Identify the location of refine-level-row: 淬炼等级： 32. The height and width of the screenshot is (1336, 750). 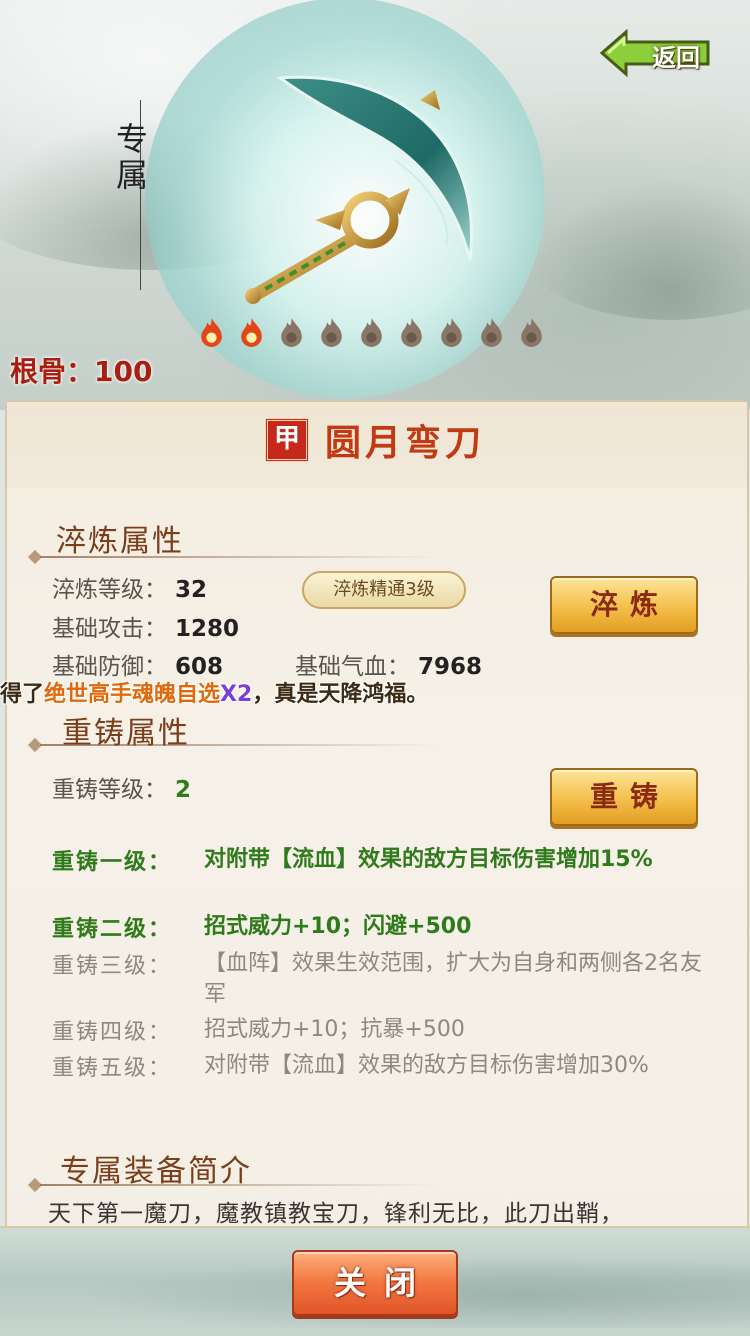
(129, 587).